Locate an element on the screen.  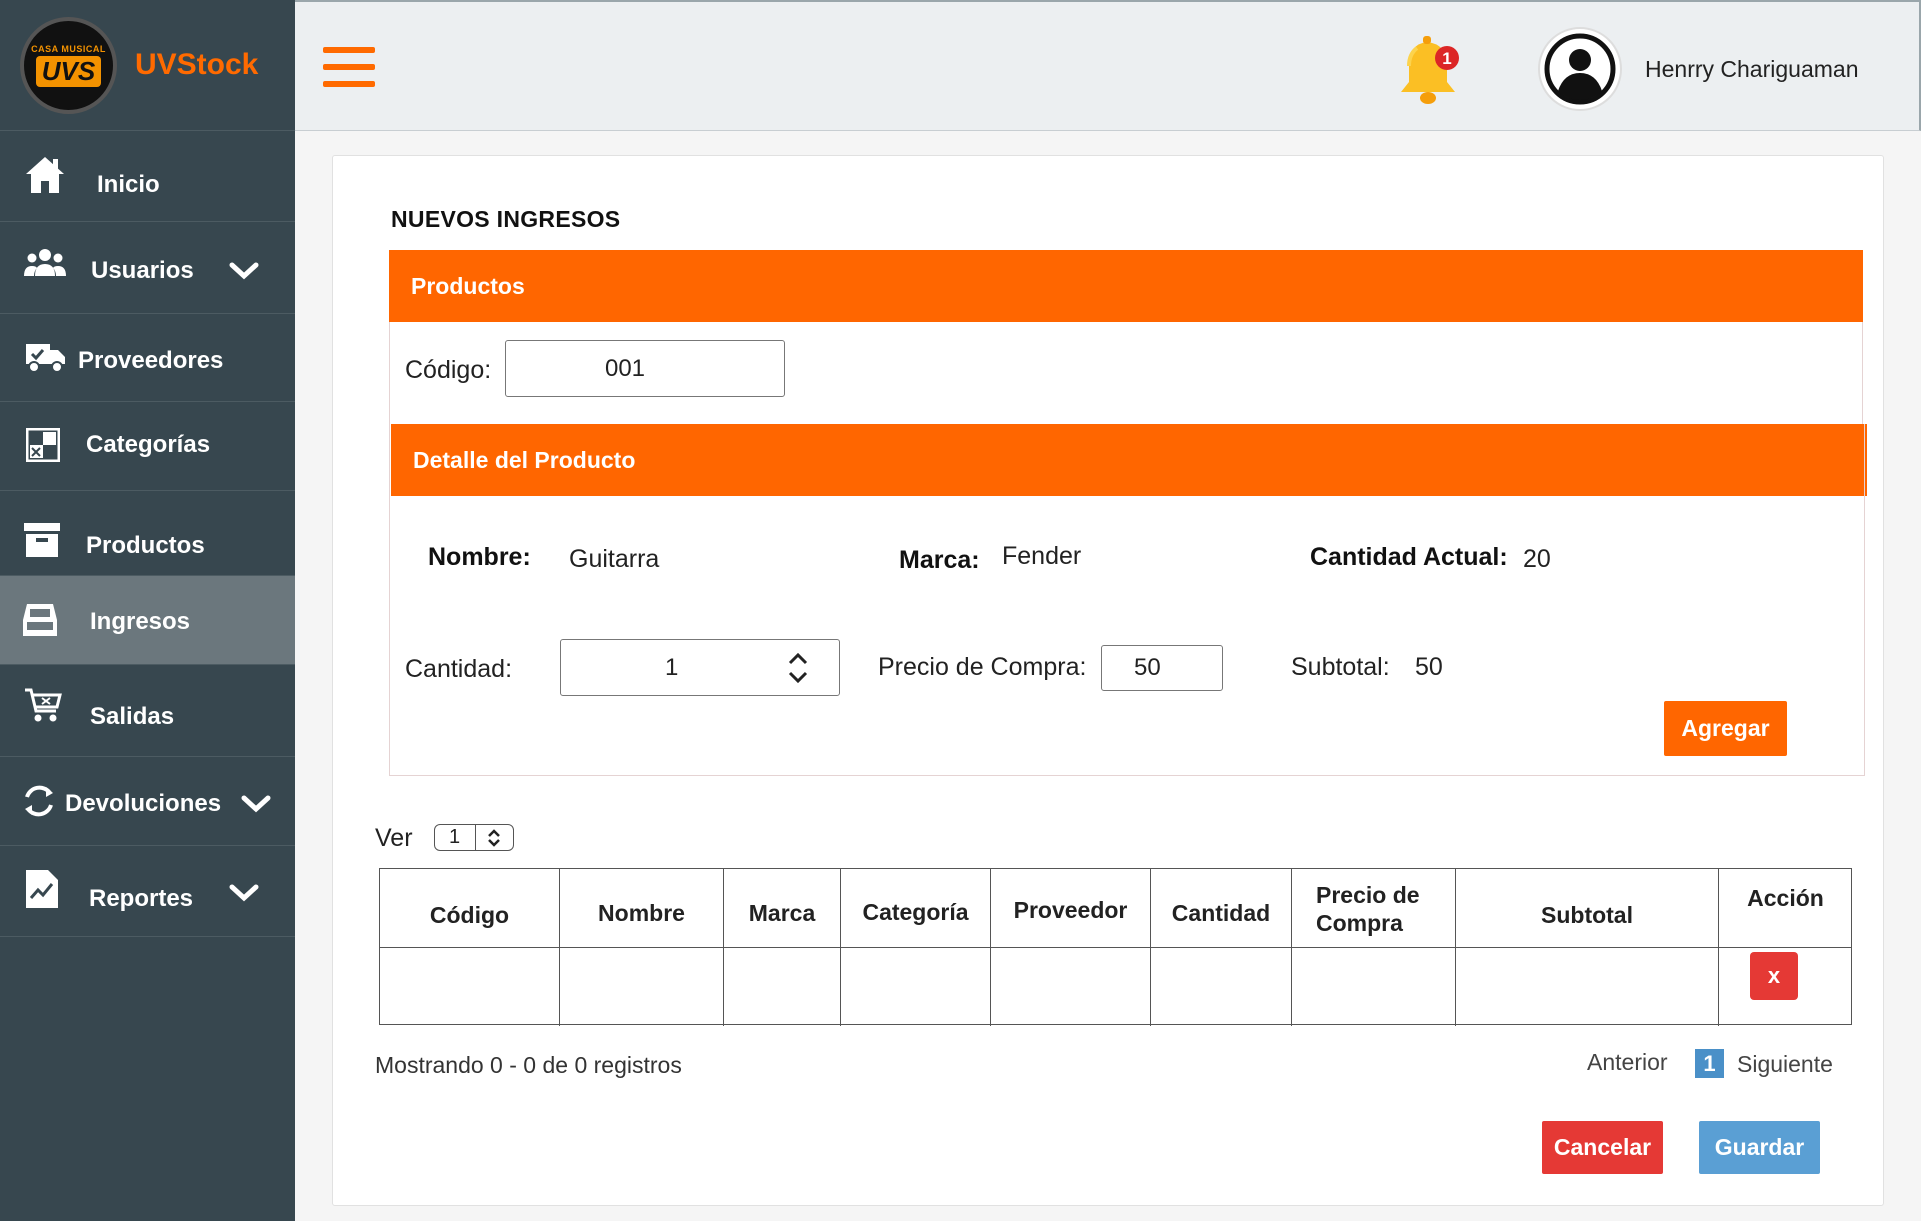
subtotal-label: Subtotal: is located at coordinates (1340, 667).